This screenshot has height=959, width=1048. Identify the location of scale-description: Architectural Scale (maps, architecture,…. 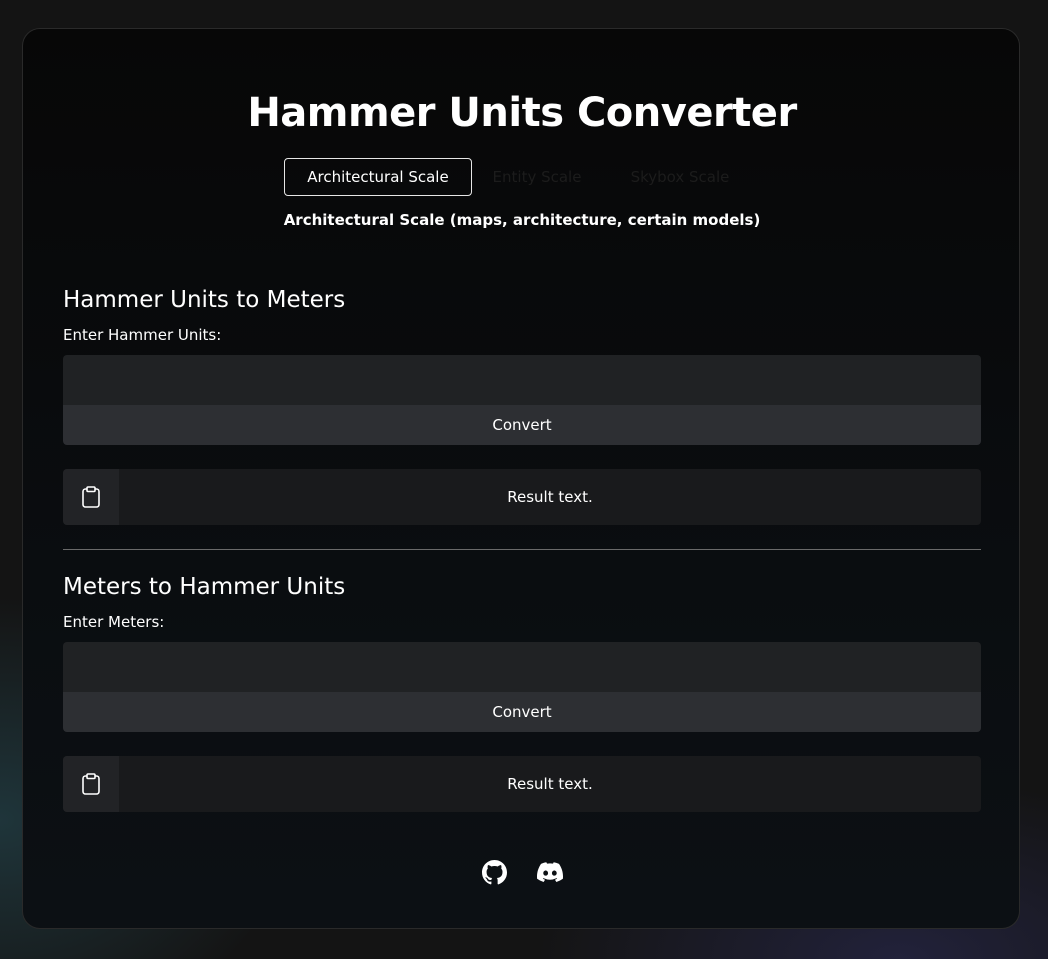
(522, 220).